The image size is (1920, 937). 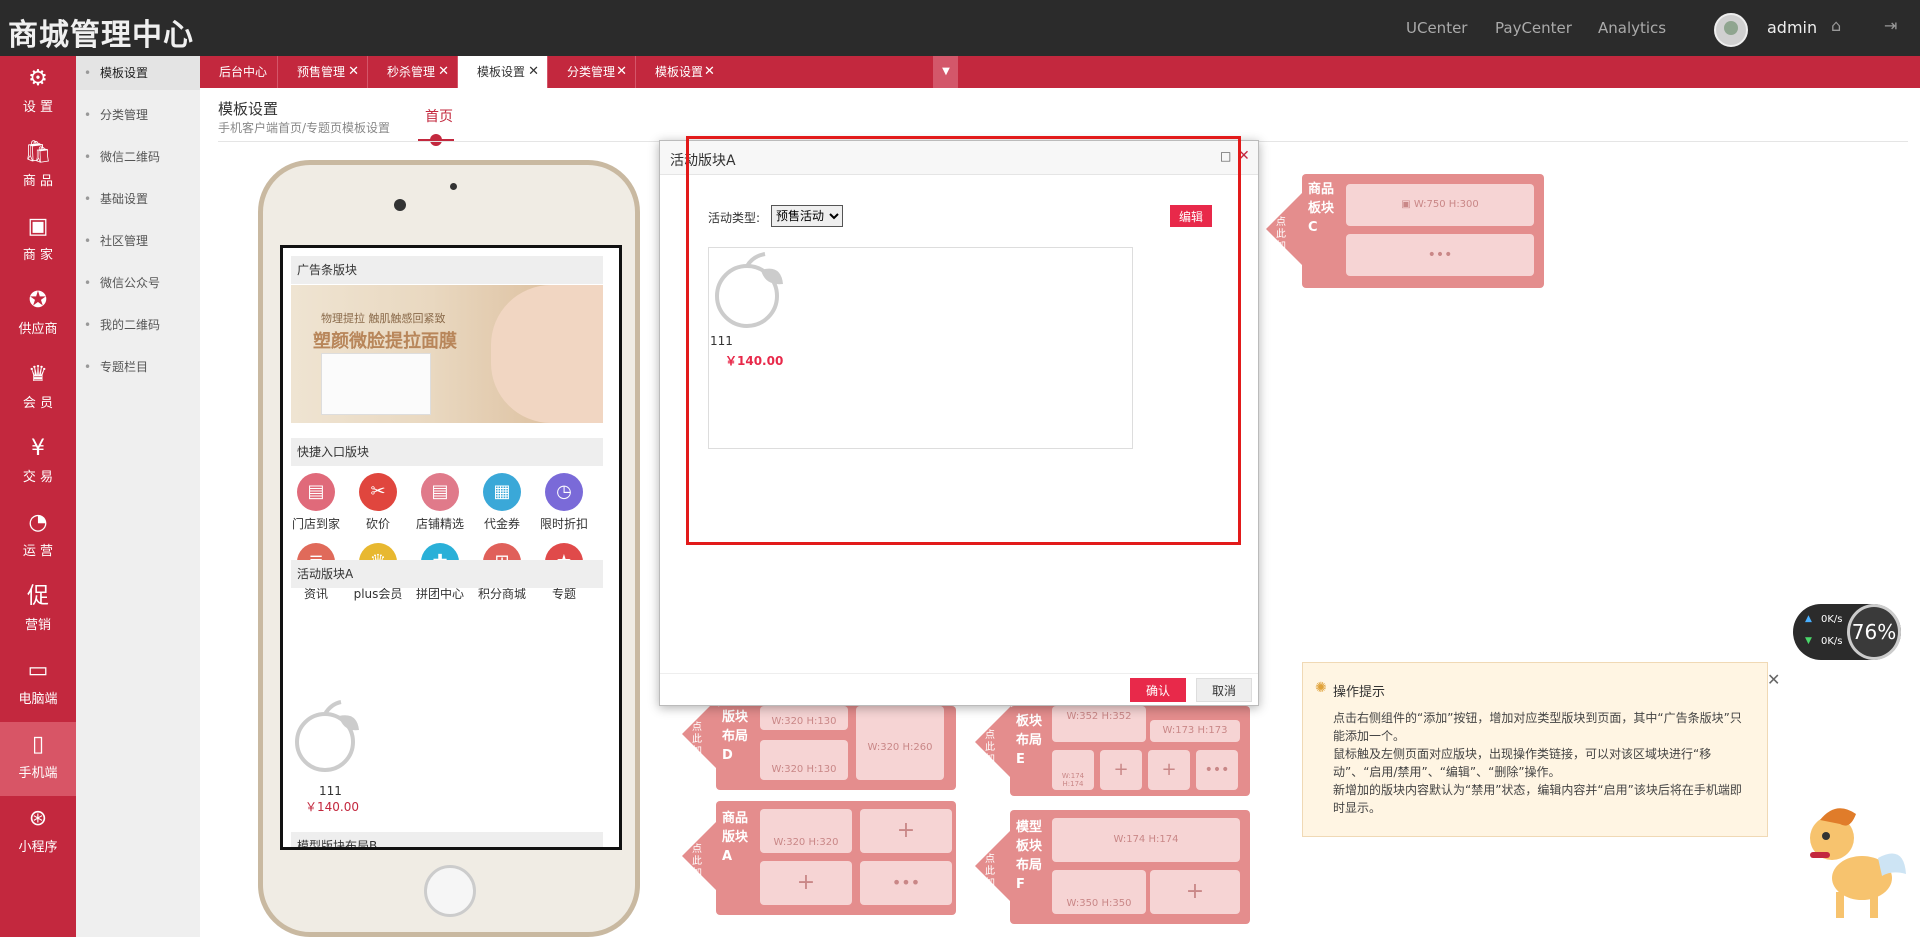 What do you see at coordinates (38, 833) in the screenshot?
I see `nav-item-10: ⊛ 小程序` at bounding box center [38, 833].